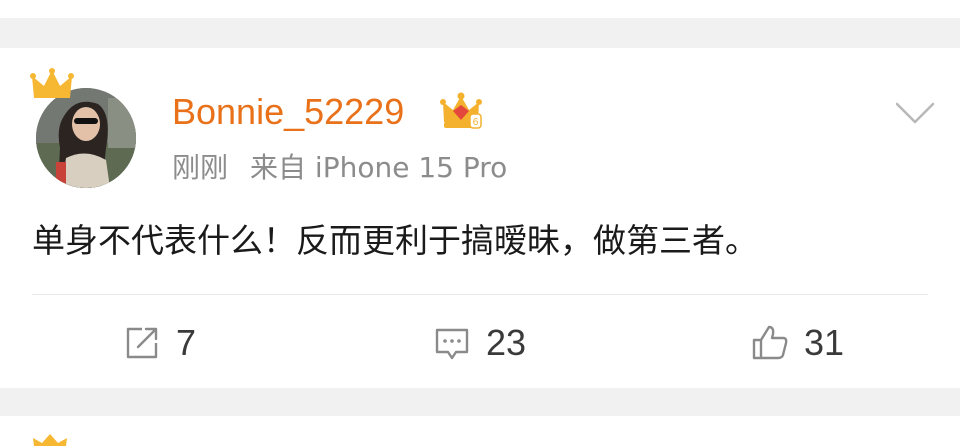 This screenshot has width=960, height=446. What do you see at coordinates (506, 342) in the screenshot?
I see `comment-count: 23` at bounding box center [506, 342].